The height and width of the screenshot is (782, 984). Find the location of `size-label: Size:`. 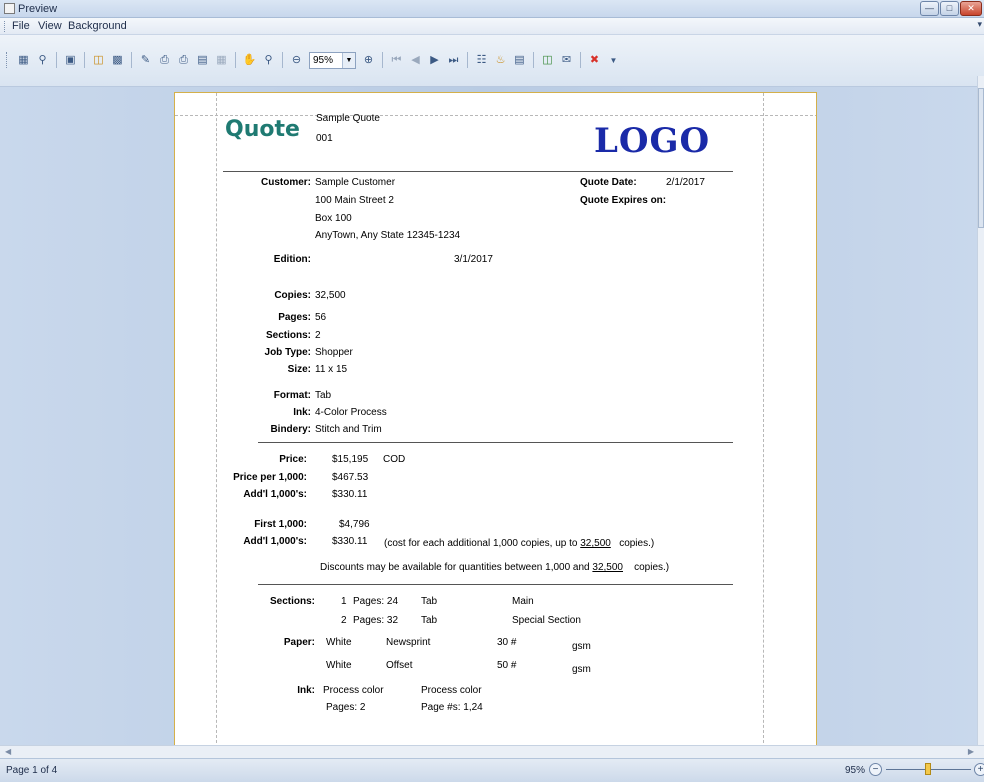

size-label: Size: is located at coordinates (299, 369).